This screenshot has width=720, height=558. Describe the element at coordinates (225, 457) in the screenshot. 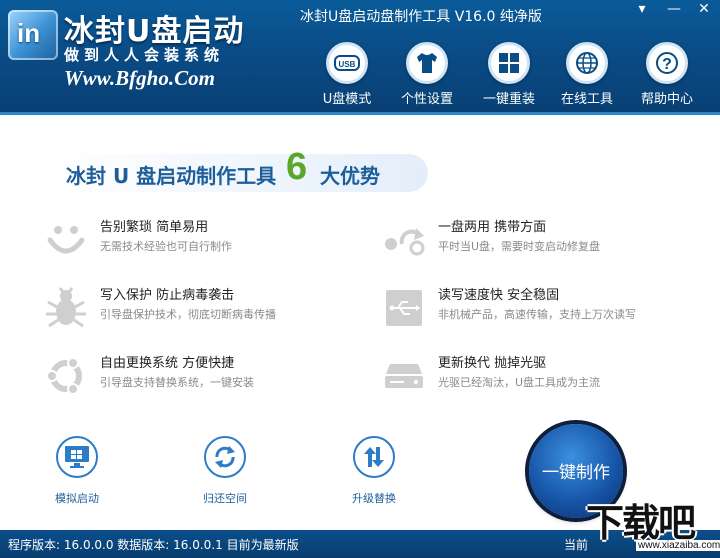

I see `restore-icon` at that location.